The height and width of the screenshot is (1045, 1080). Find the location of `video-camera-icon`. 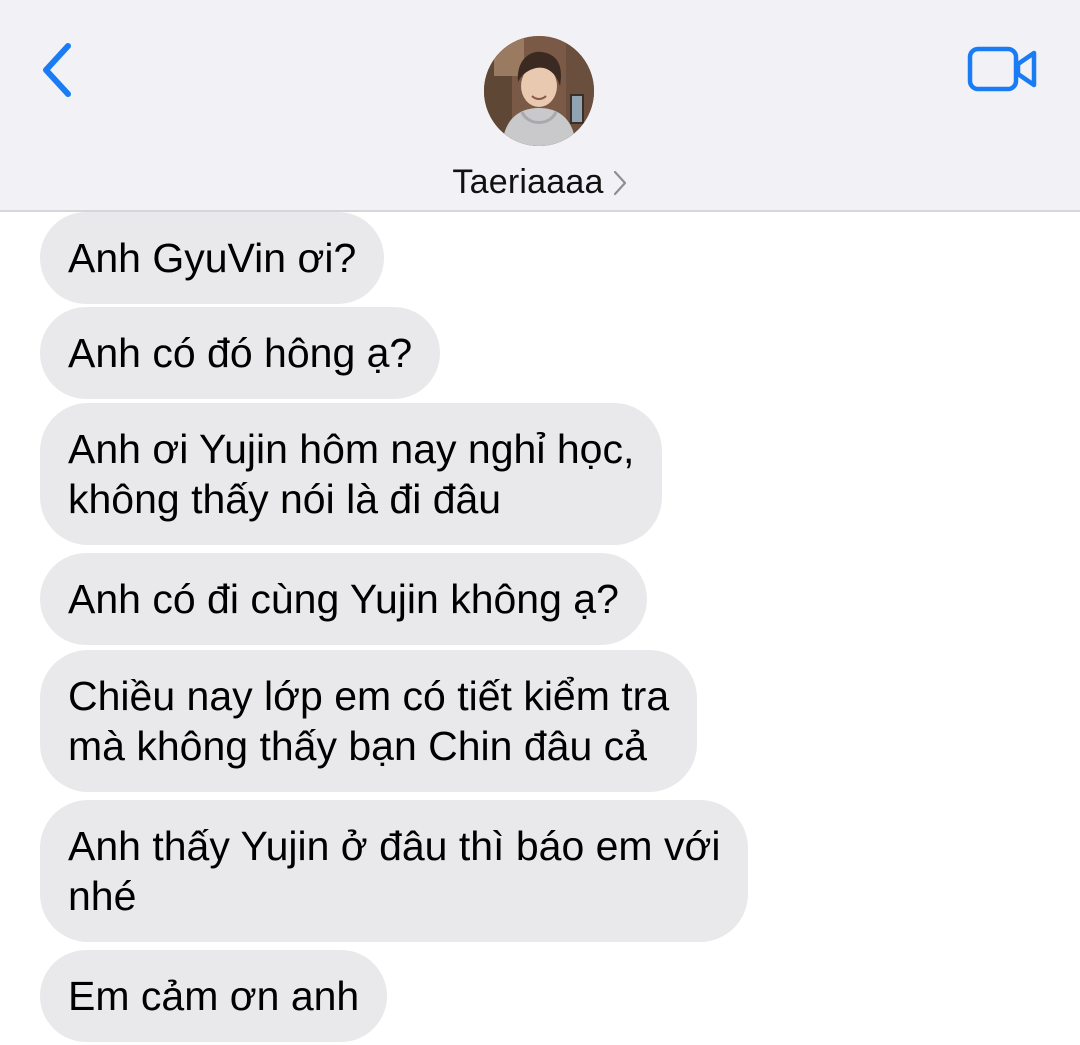

video-camera-icon is located at coordinates (1002, 69).